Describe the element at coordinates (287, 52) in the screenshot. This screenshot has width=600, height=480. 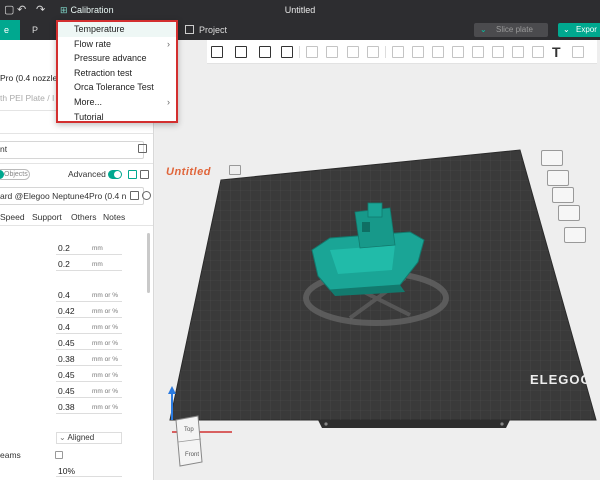
I see `arrange-icon` at that location.